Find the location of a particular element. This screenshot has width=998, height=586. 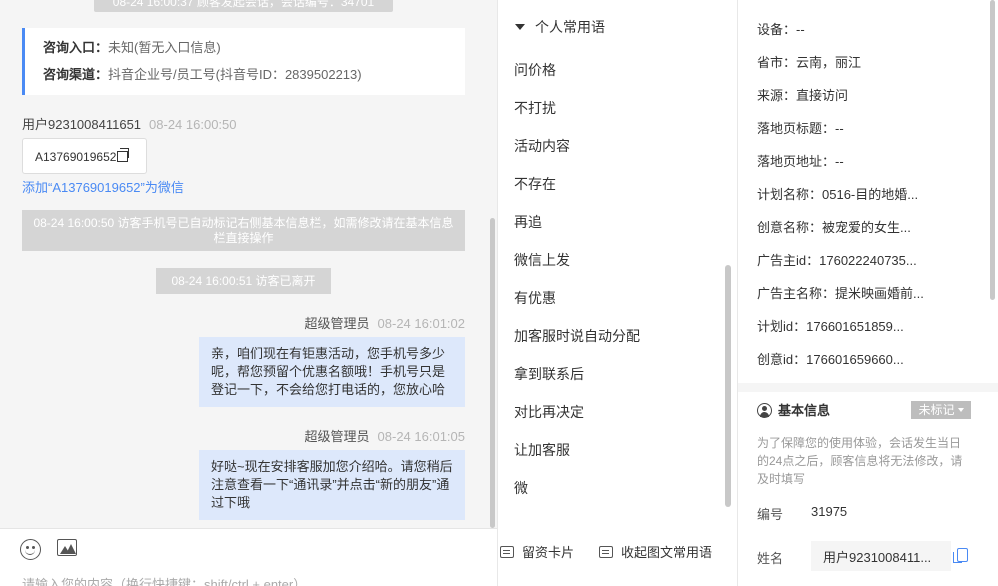

field-label: 省市： is located at coordinates (777, 62).